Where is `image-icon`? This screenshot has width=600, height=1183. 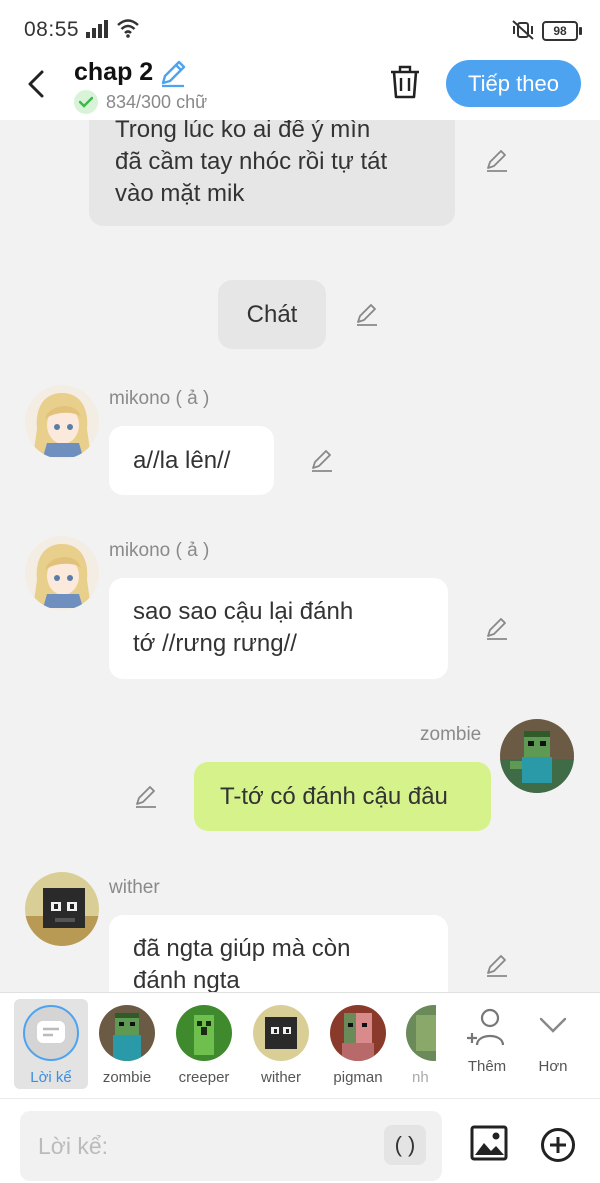 image-icon is located at coordinates (489, 1143).